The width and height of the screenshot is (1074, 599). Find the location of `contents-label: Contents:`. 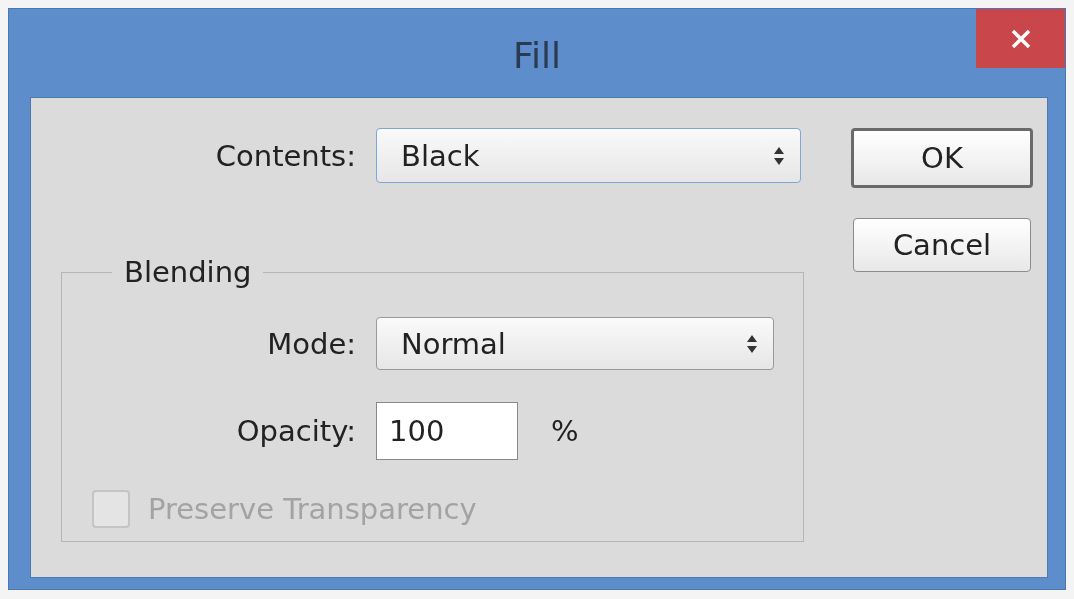

contents-label: Contents: is located at coordinates (285, 155).